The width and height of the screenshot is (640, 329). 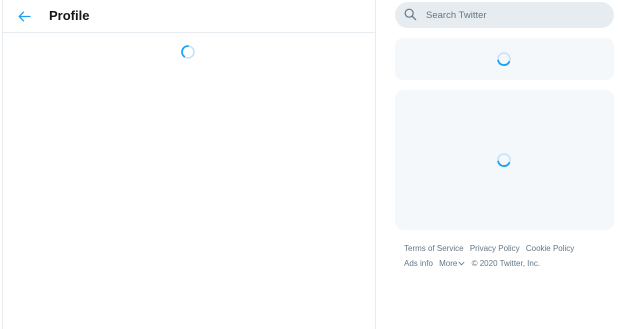 I want to click on who-to-follow-panel, so click(x=504, y=160).